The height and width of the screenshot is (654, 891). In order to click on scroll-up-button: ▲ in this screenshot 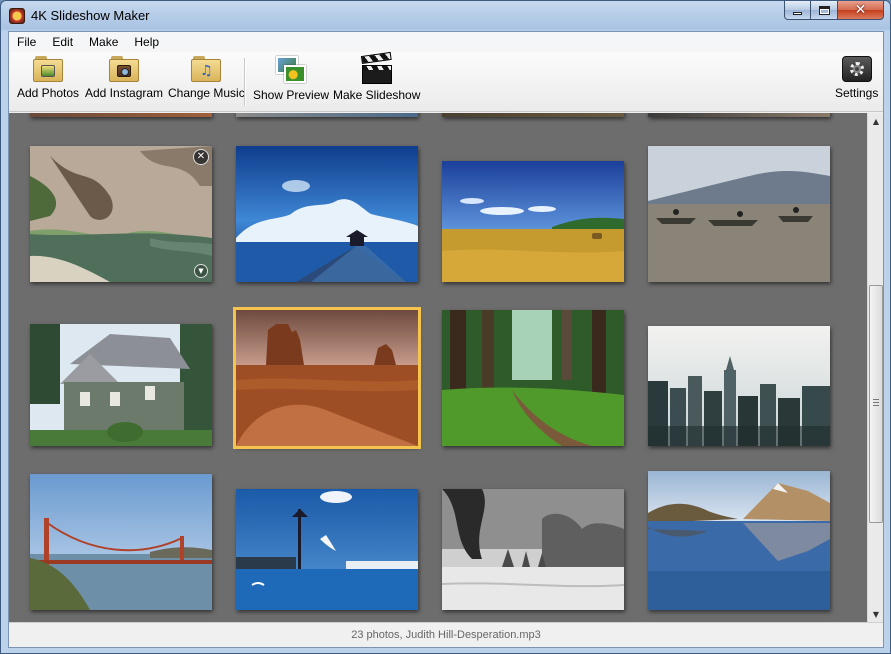, I will do `click(876, 121)`.